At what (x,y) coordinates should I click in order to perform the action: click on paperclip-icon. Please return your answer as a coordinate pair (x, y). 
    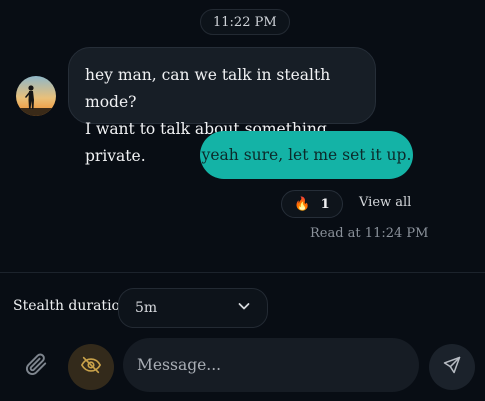
    Looking at the image, I should click on (36, 366).